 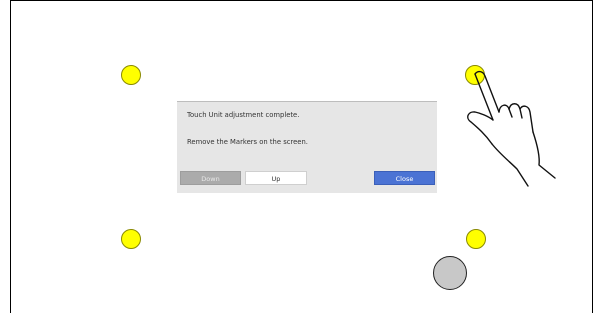 What do you see at coordinates (131, 239) in the screenshot?
I see `marker-bottom-left` at bounding box center [131, 239].